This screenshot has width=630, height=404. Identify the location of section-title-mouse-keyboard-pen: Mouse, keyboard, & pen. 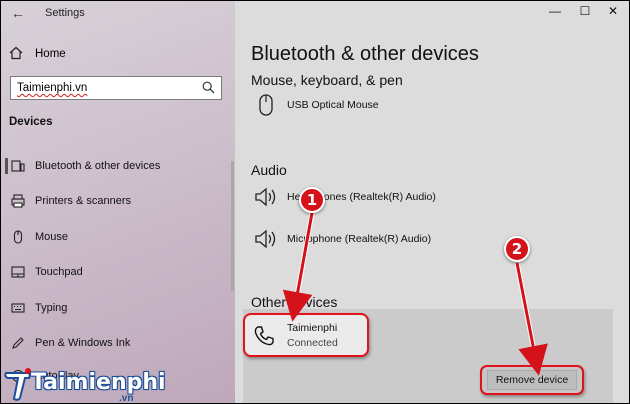
(327, 80).